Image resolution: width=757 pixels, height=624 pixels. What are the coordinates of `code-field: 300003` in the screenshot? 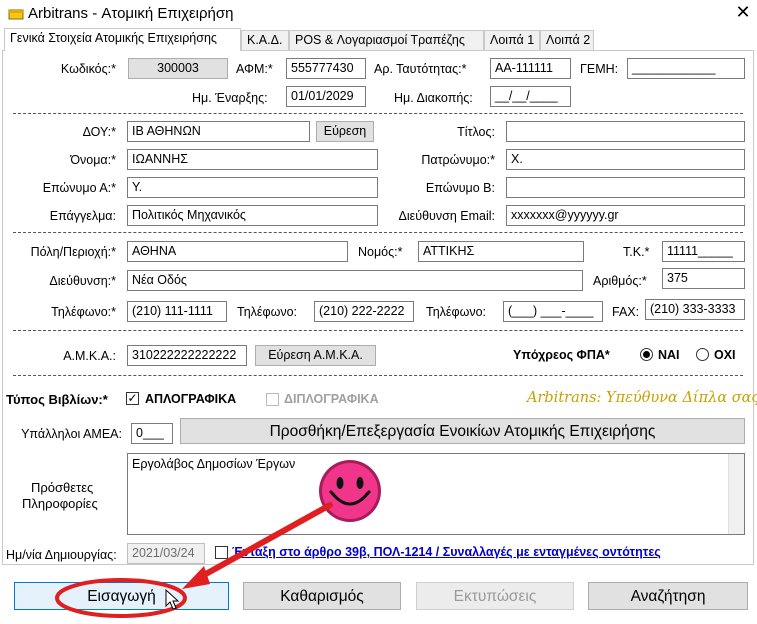 It's located at (178, 68).